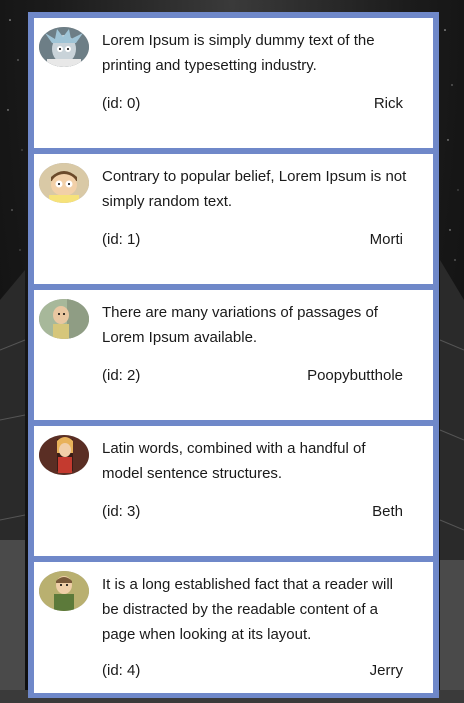 This screenshot has width=464, height=703. What do you see at coordinates (388, 103) in the screenshot?
I see `post-author: Rick` at bounding box center [388, 103].